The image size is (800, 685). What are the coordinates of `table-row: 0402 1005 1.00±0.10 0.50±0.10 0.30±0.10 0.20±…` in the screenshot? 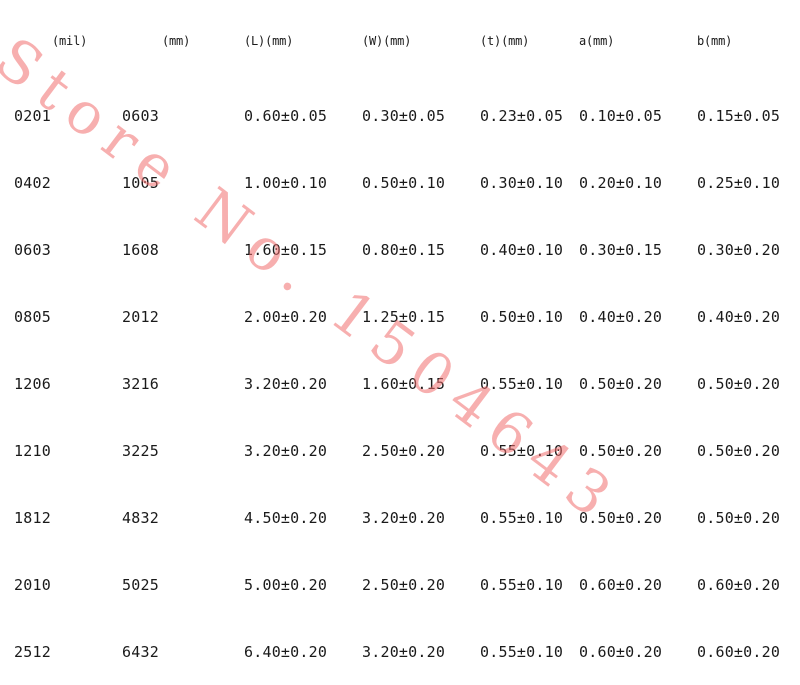 It's located at (400, 182).